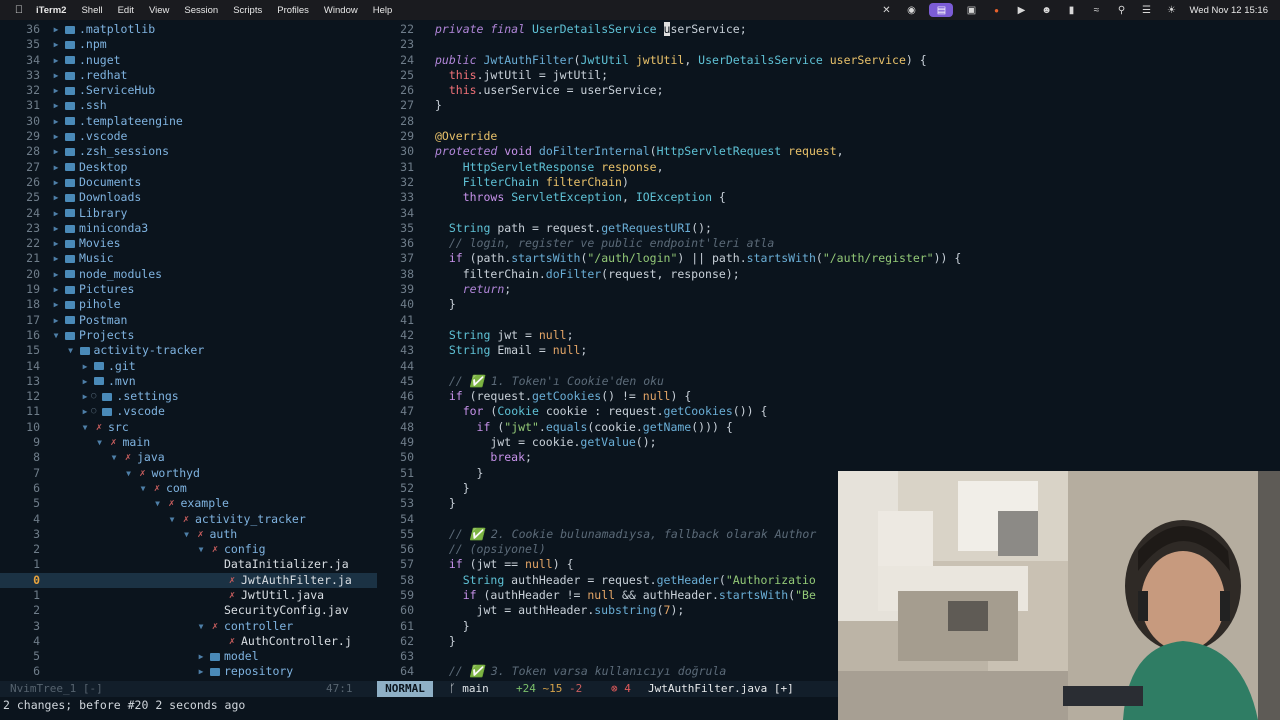  What do you see at coordinates (466, 136) in the screenshot?
I see `code-text: @Override` at bounding box center [466, 136].